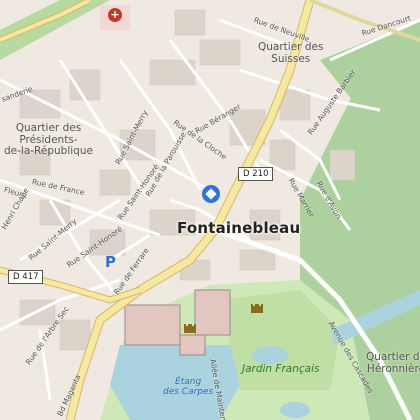  I want to click on district-suisses-line2: Suisses, so click(291, 58).